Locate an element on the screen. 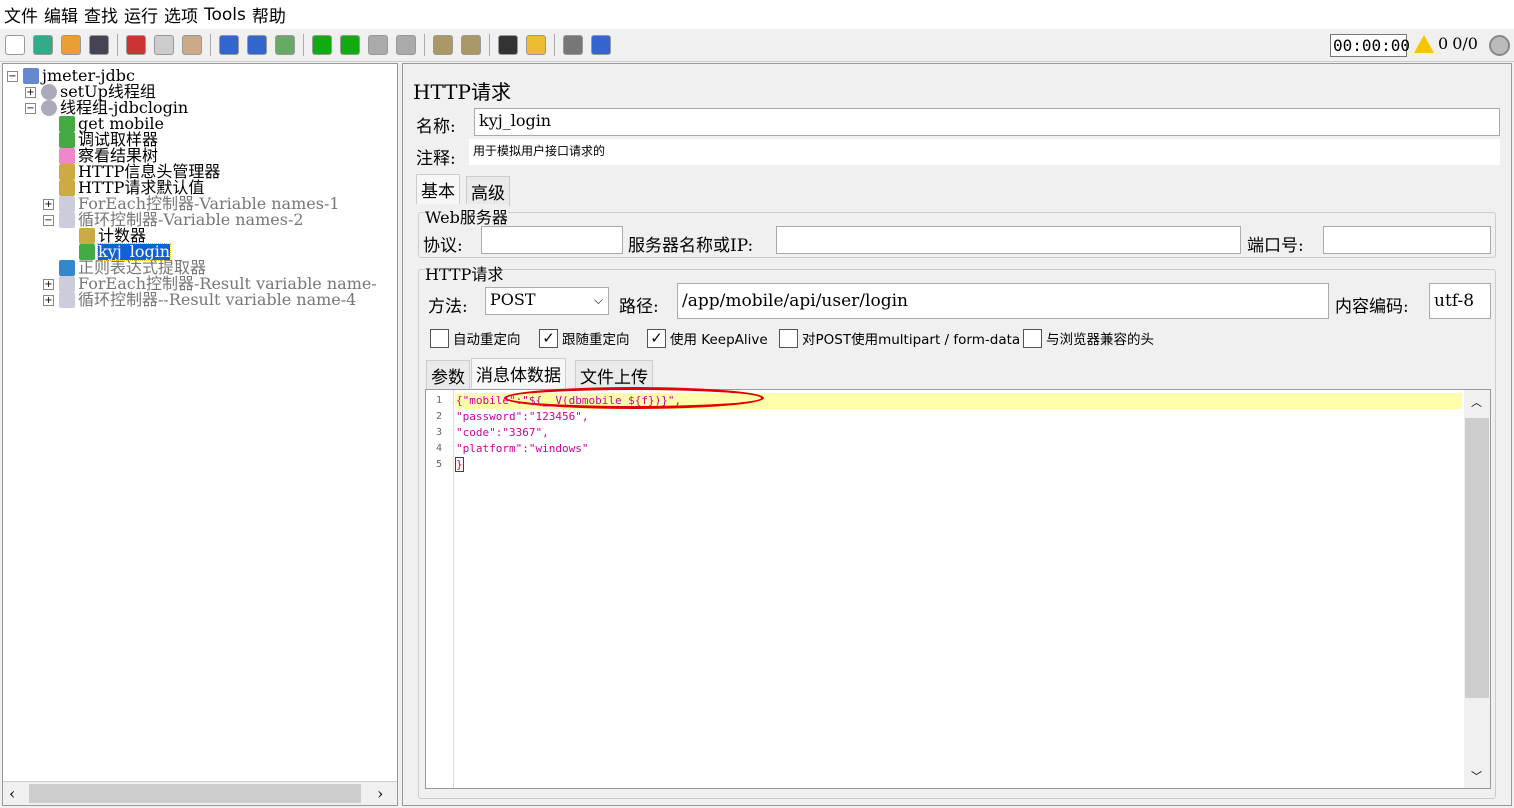  tree-node: 循环控制器-Variable names-2 is located at coordinates (181, 220).